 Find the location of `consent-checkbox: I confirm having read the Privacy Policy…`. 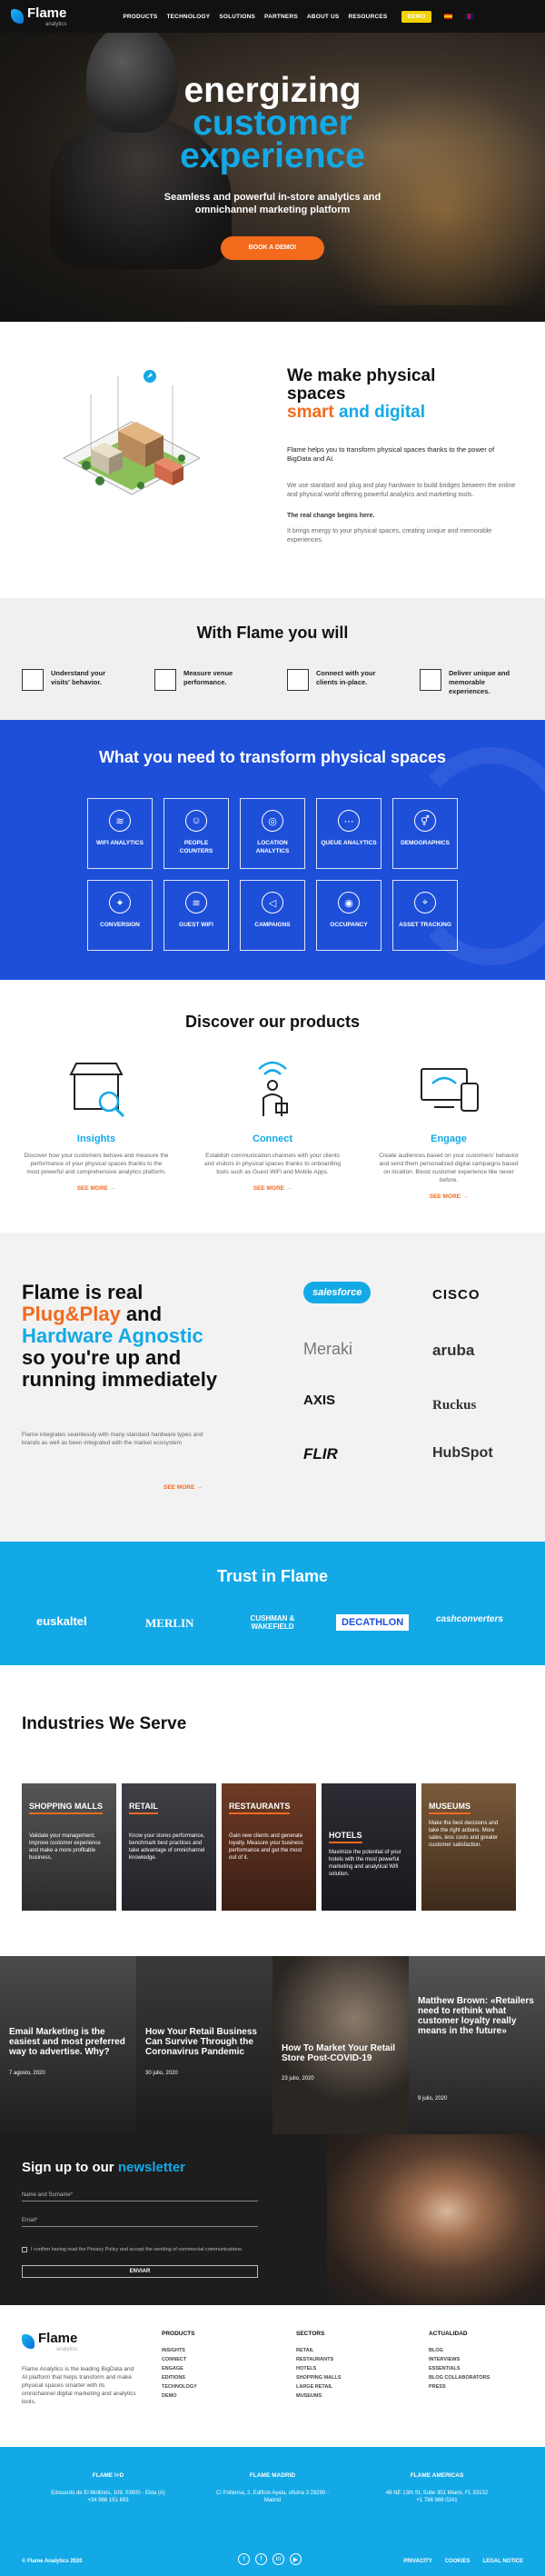

consent-checkbox: I confirm having read the Privacy Policy… is located at coordinates (133, 2249).